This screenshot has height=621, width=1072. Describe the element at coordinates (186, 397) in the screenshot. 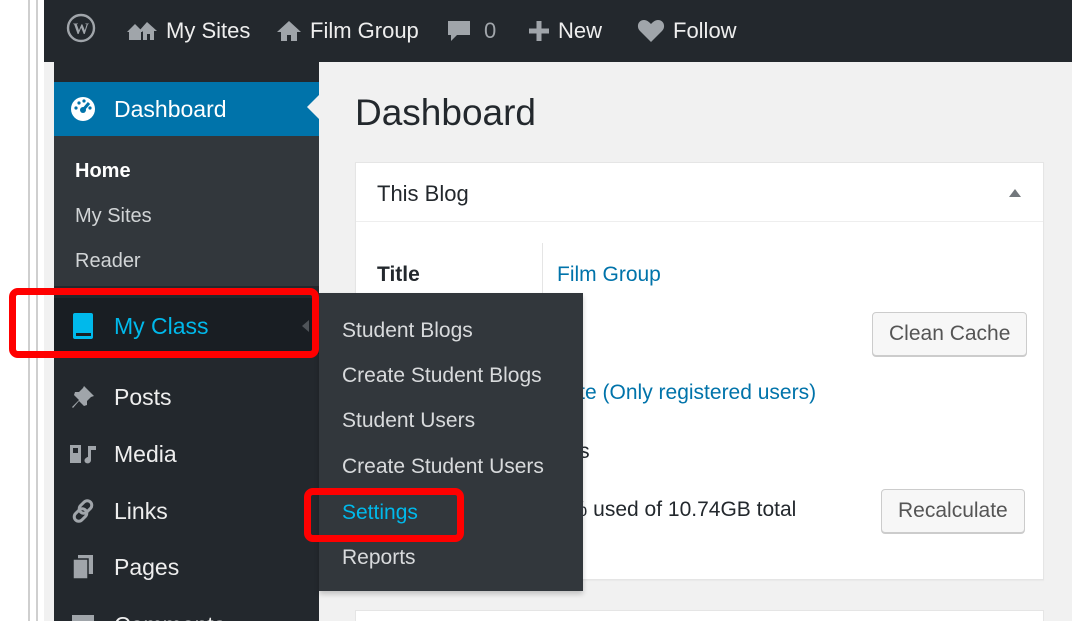

I see `sidebar-item-posts: Posts` at that location.